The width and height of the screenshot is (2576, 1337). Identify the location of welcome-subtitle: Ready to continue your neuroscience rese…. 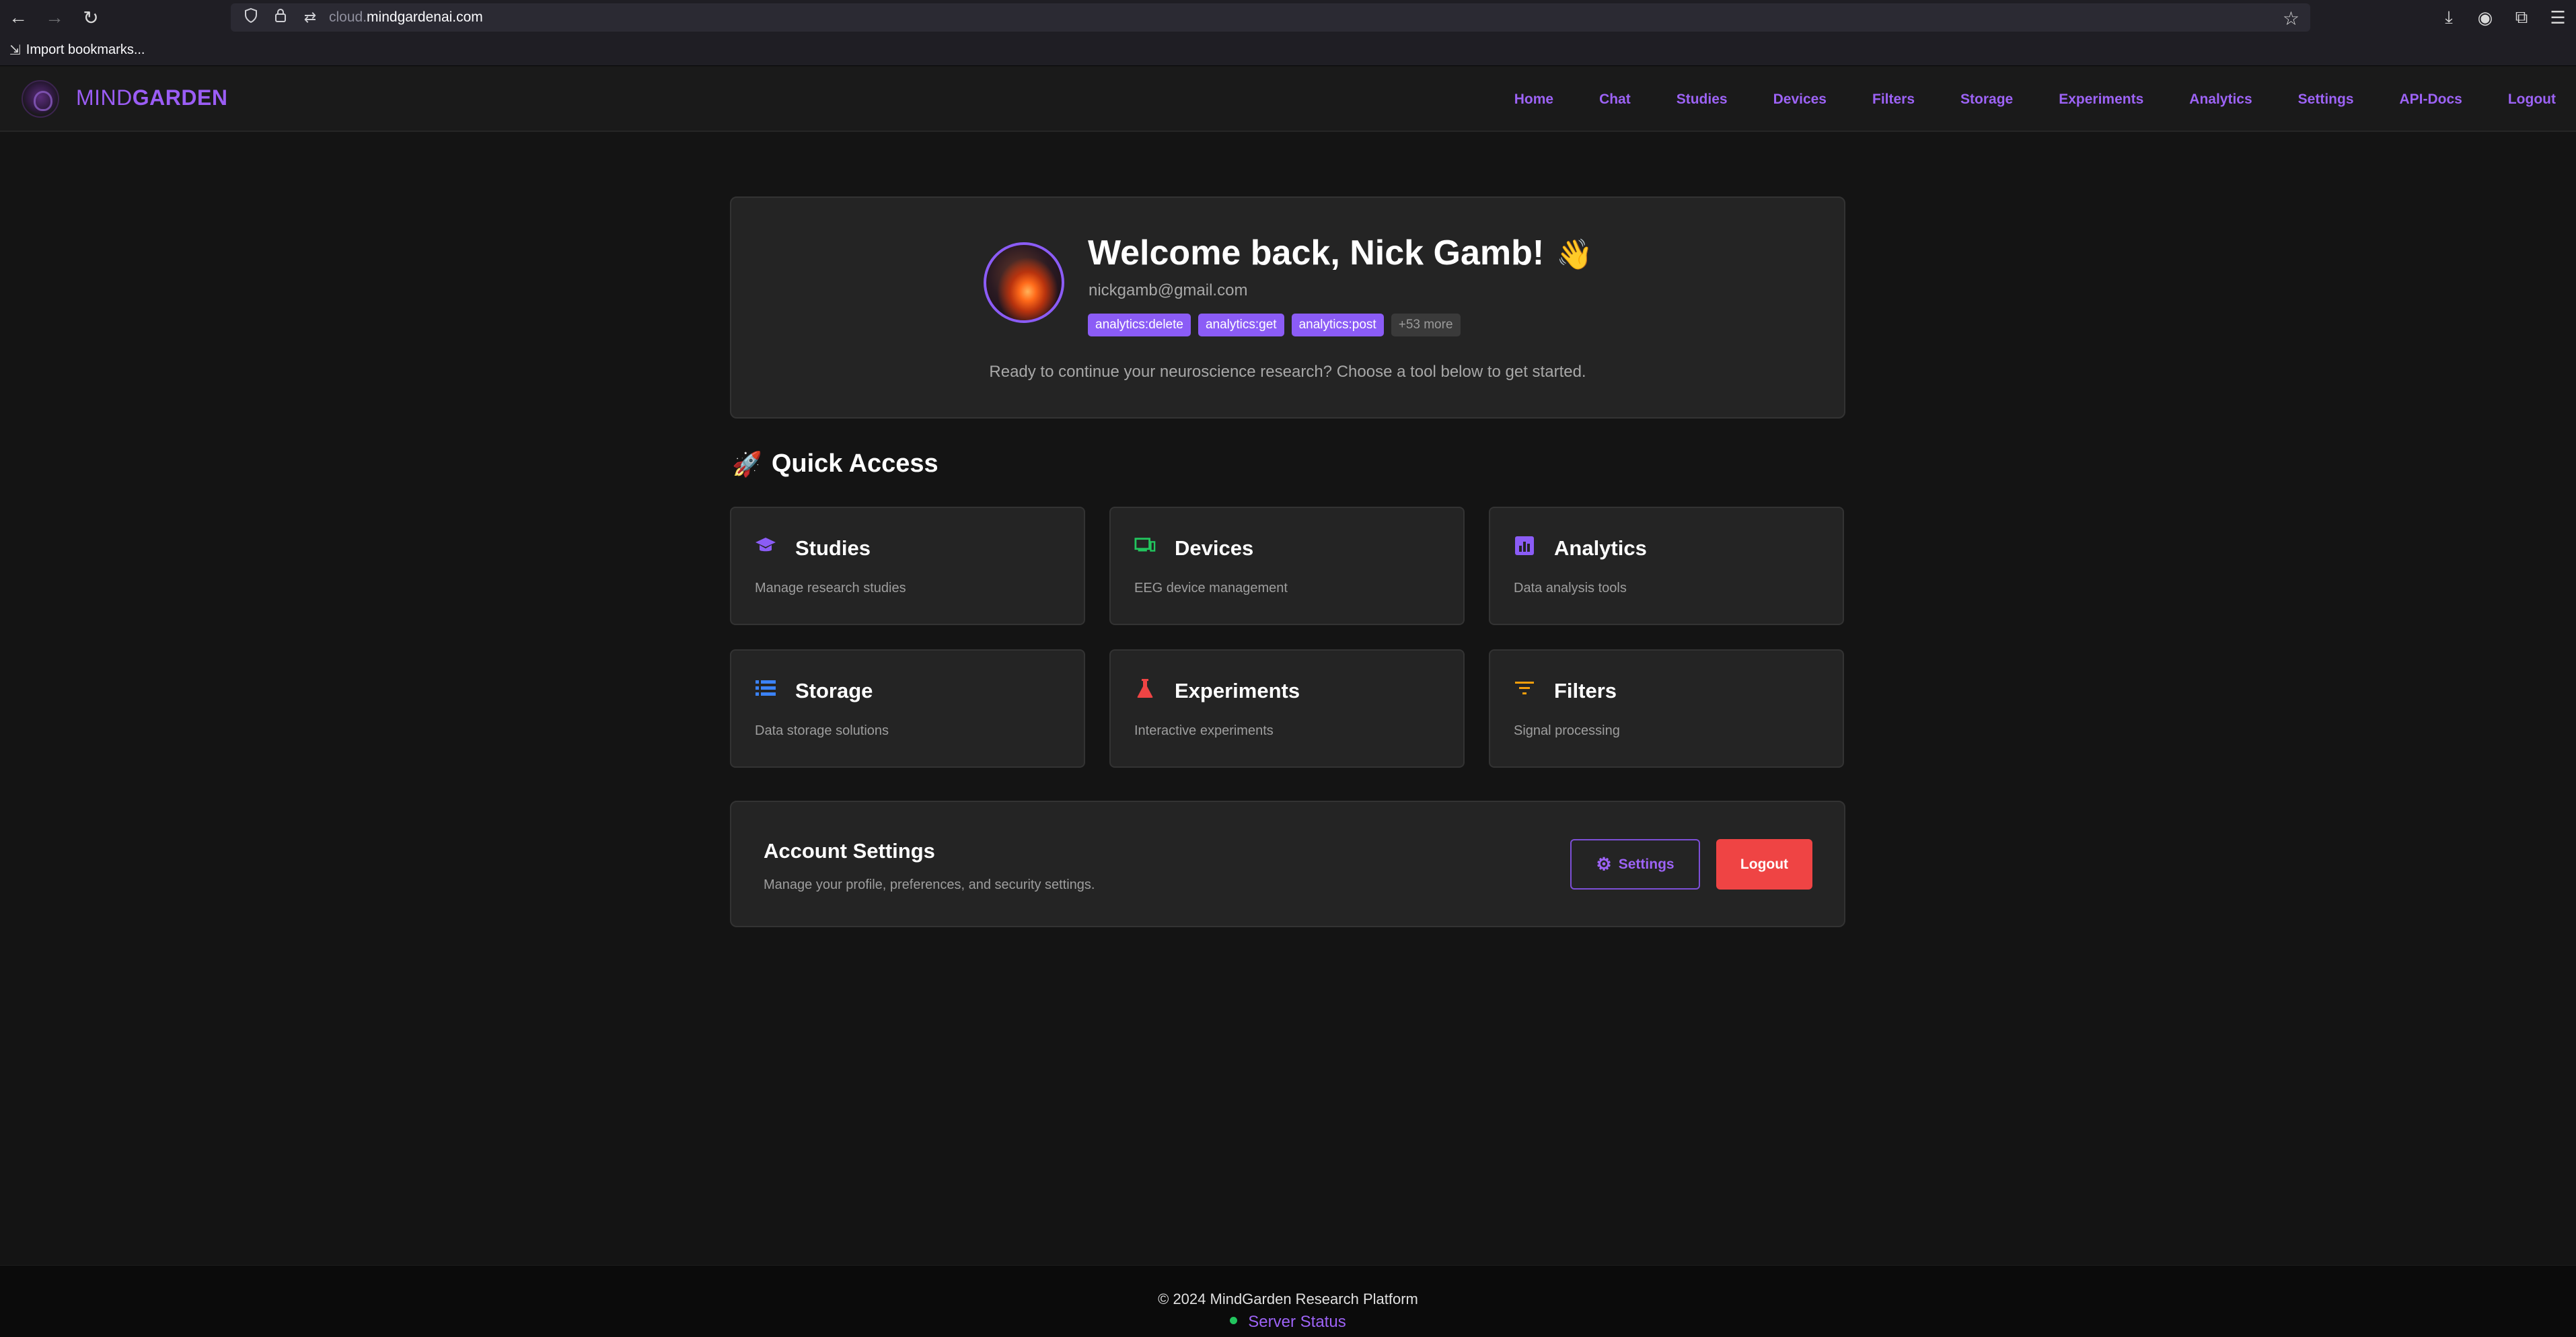
(1287, 372).